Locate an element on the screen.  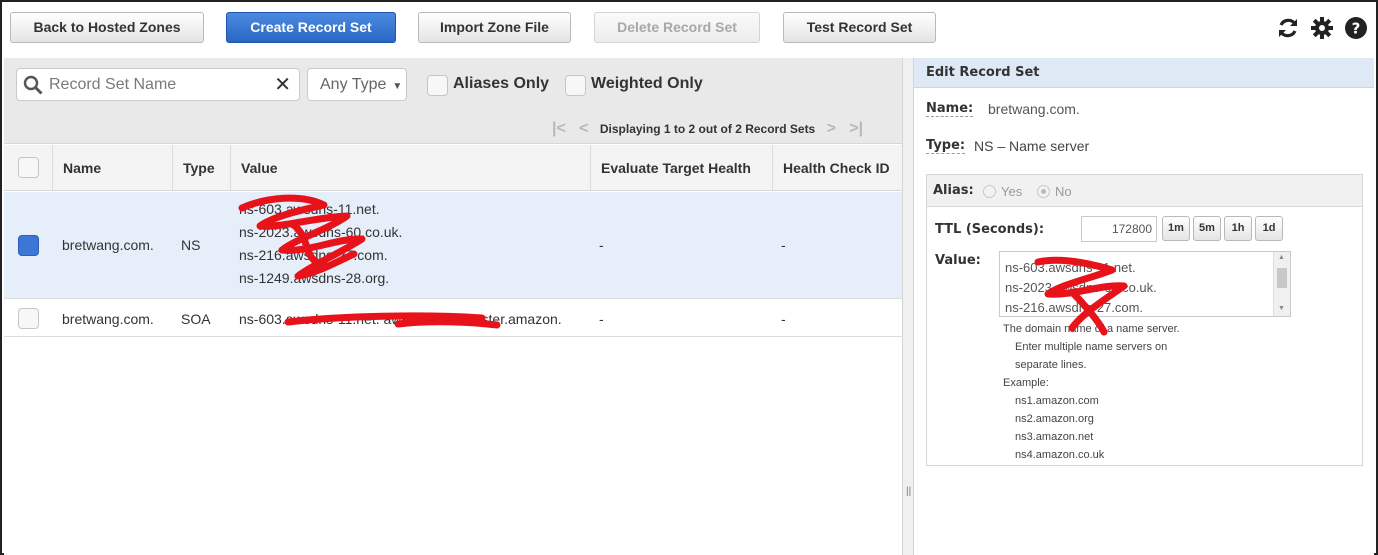
clear-search-icon: ✕ is located at coordinates (282, 85).